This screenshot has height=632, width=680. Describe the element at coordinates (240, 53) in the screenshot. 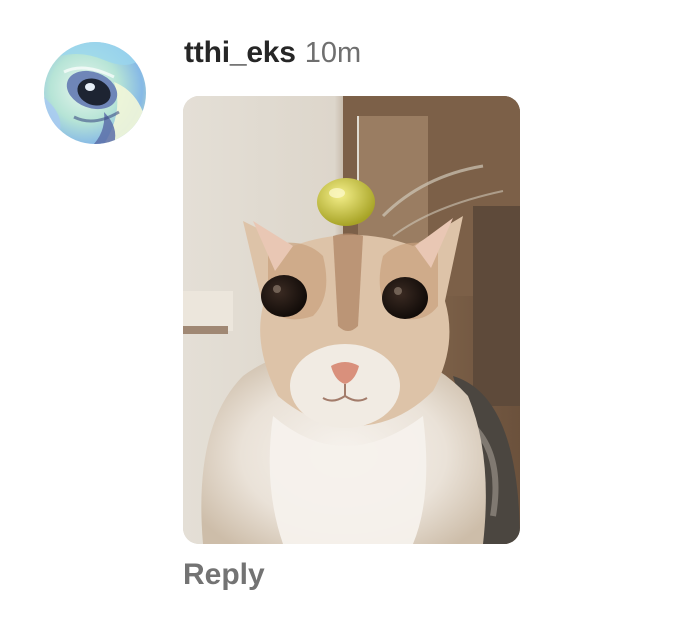

I see `username-link: tthi_eks` at that location.